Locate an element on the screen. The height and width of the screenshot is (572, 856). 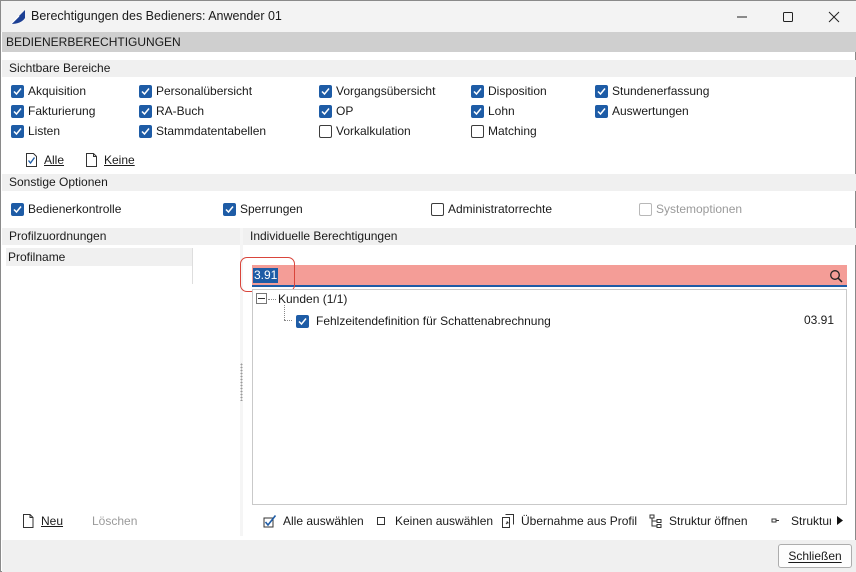
select-none-button: Keinen auswählen is located at coordinates (434, 521).